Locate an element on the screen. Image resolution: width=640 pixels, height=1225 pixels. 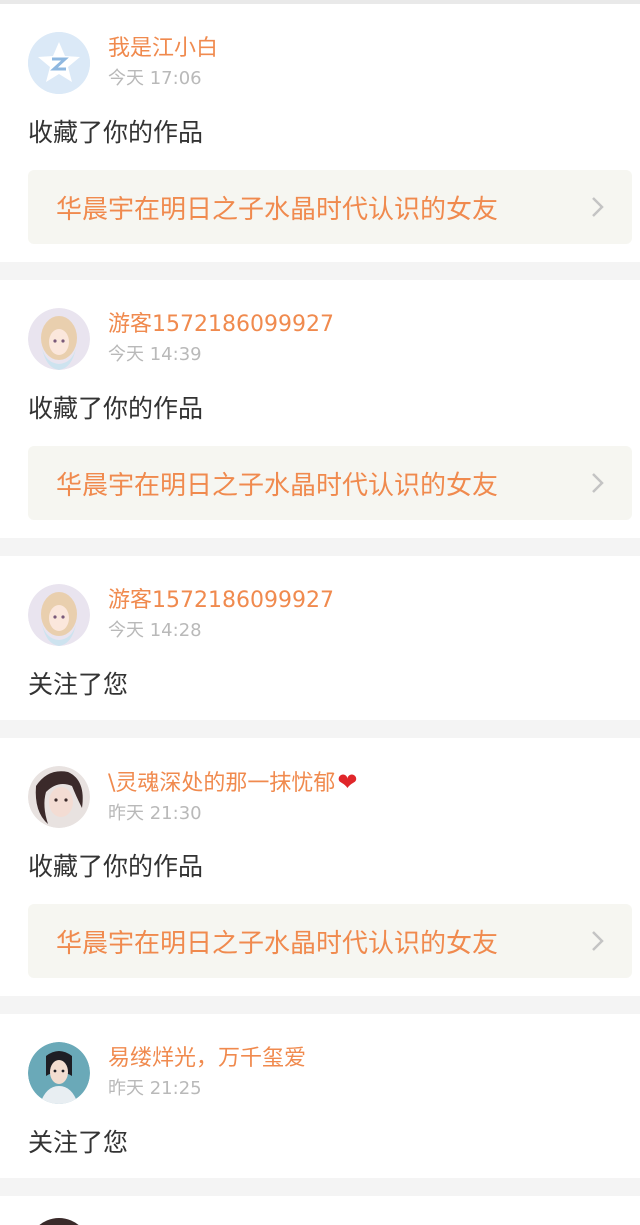
timestamp: 昨天 21:30 is located at coordinates (155, 813).